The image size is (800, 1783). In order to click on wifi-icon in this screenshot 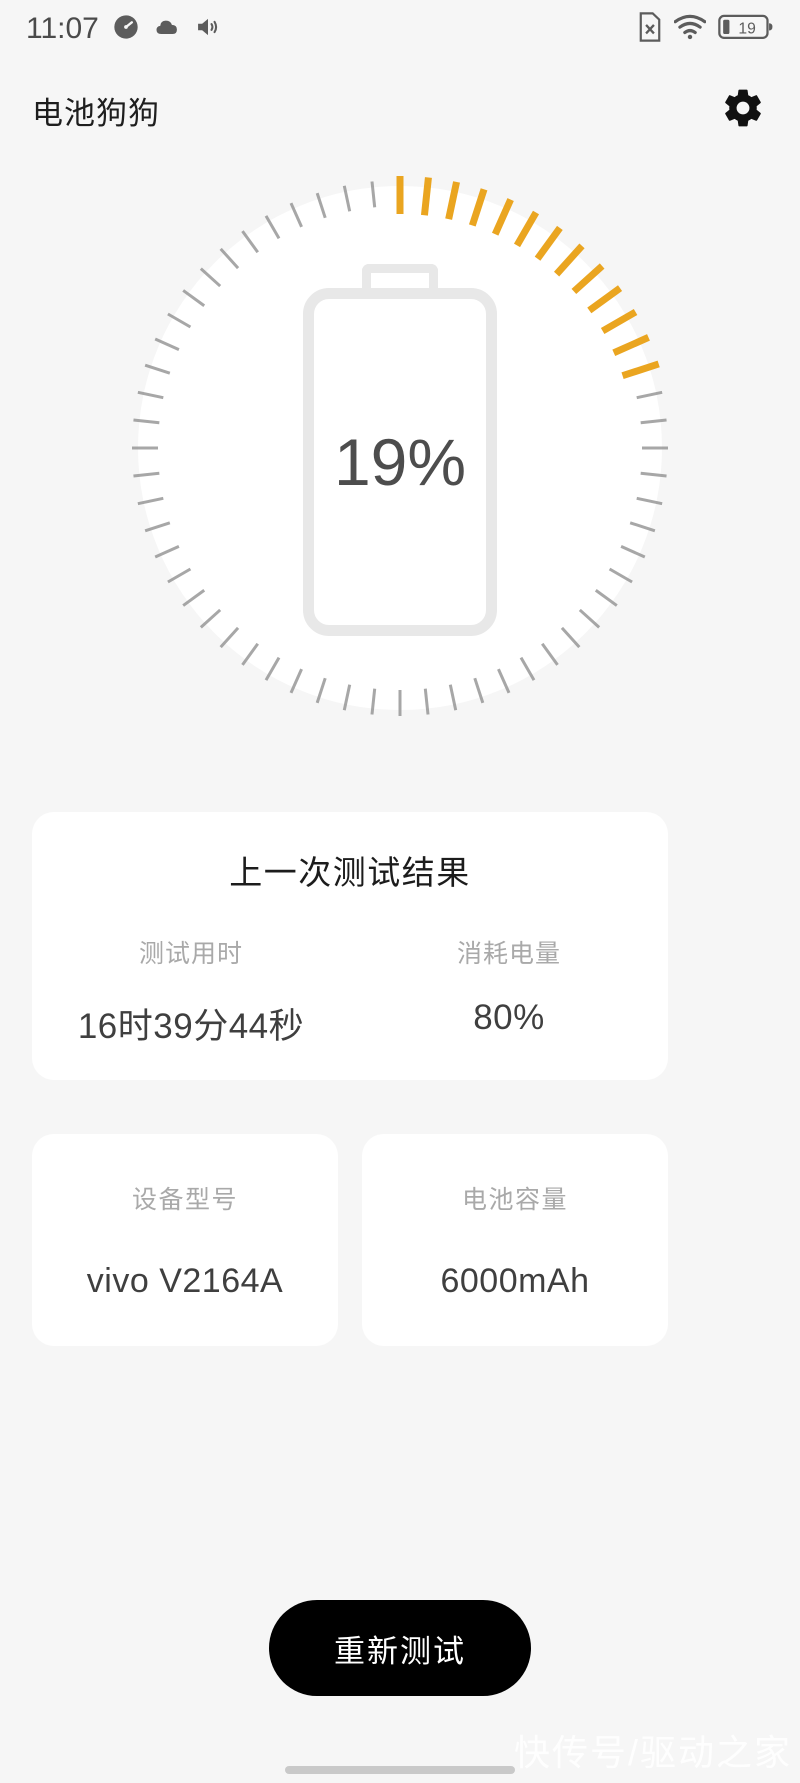, I will do `click(690, 29)`.